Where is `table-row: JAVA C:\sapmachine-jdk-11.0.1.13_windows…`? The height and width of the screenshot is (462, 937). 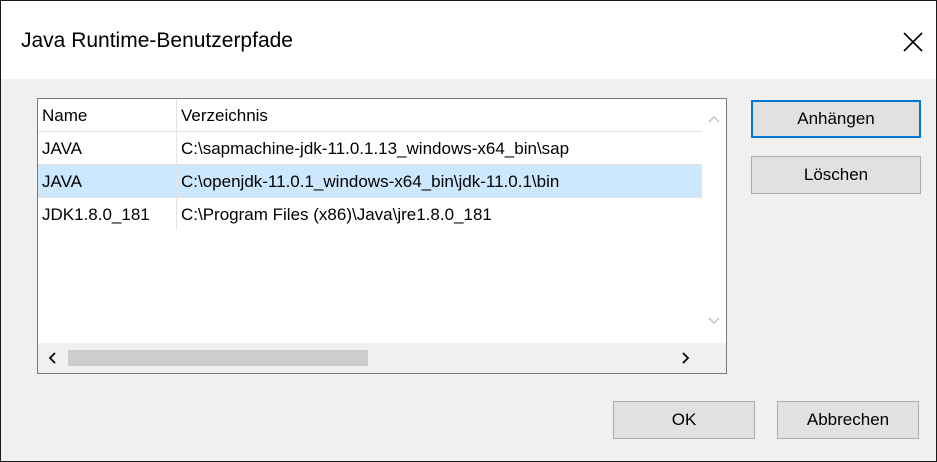
table-row: JAVA C:\sapmachine-jdk-11.0.1.13_windows… is located at coordinates (370, 147).